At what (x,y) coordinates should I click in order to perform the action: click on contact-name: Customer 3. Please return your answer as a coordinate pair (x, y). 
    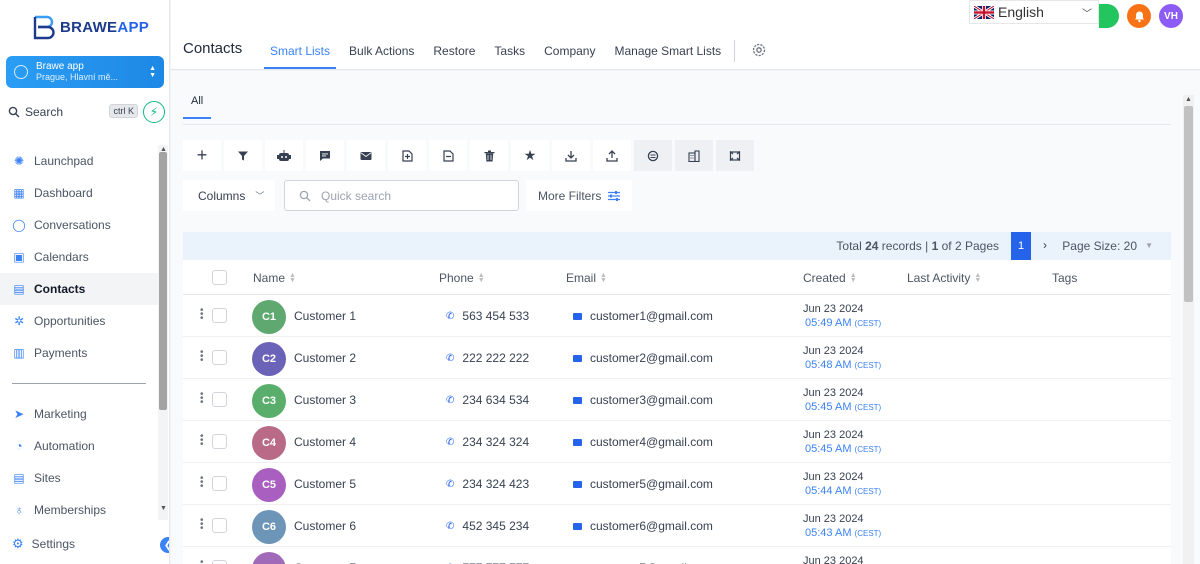
    Looking at the image, I should click on (325, 400).